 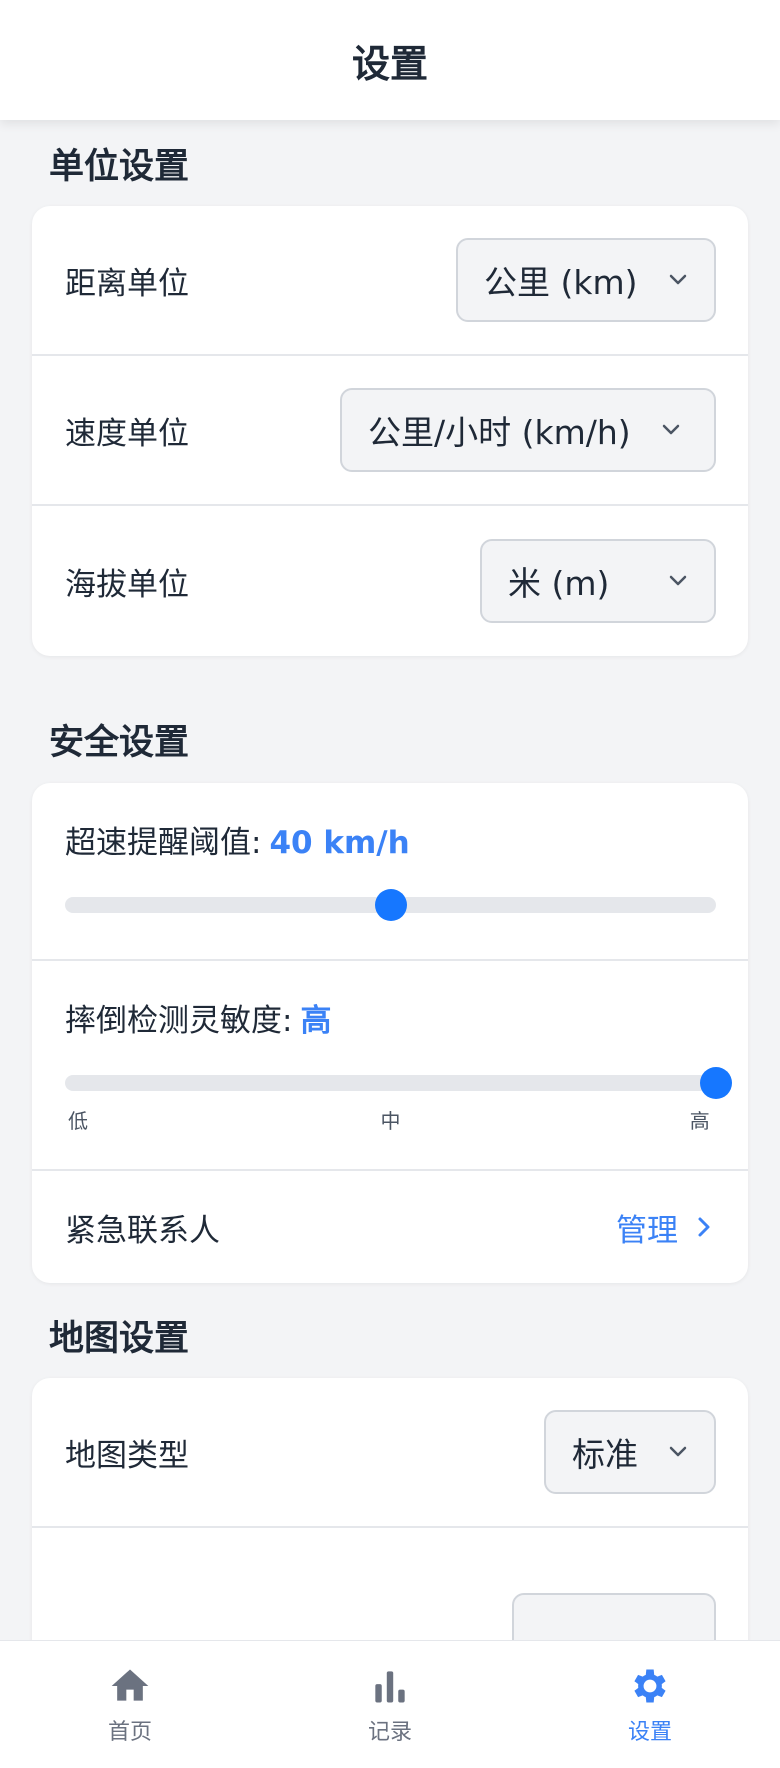 I want to click on speed-alert-label-line: 超速提醒阈值: 40 km/h, so click(x=390, y=839).